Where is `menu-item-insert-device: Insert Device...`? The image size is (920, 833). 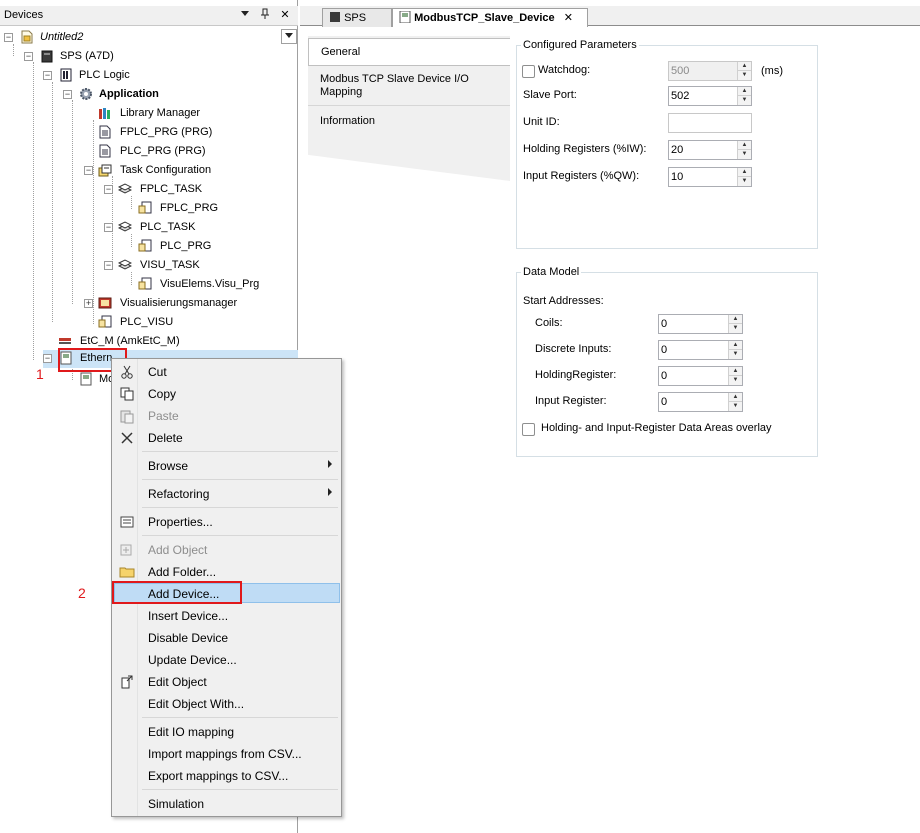 menu-item-insert-device: Insert Device... is located at coordinates (227, 615).